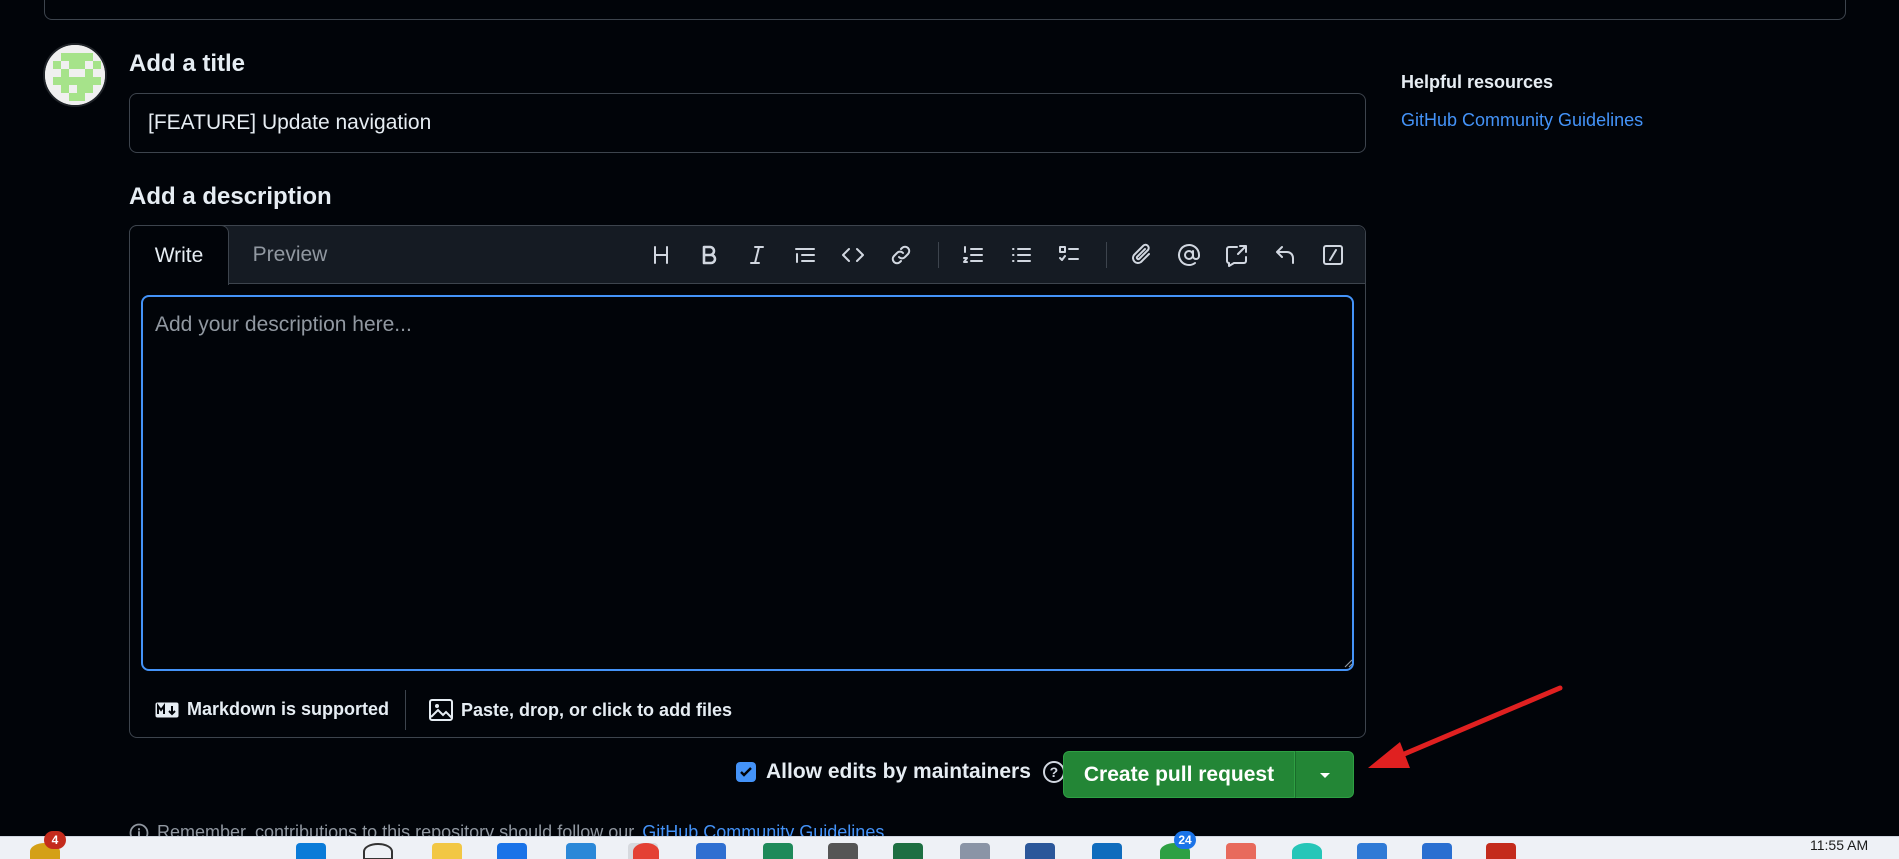 The height and width of the screenshot is (859, 1899). Describe the element at coordinates (973, 255) in the screenshot. I see `ordered-list-icon` at that location.